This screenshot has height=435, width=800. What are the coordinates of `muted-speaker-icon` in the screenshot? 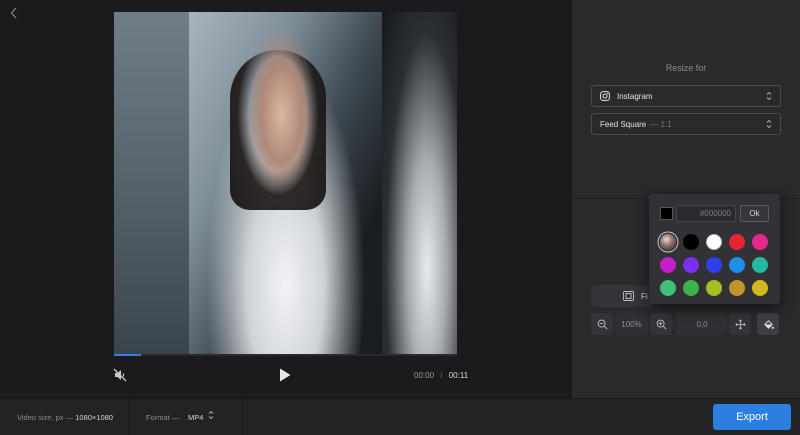 It's located at (120, 375).